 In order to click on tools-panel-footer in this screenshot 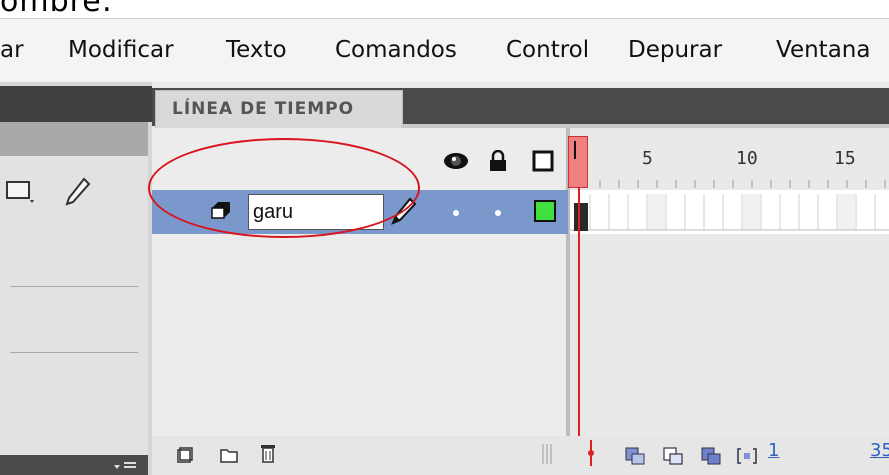, I will do `click(74, 465)`.